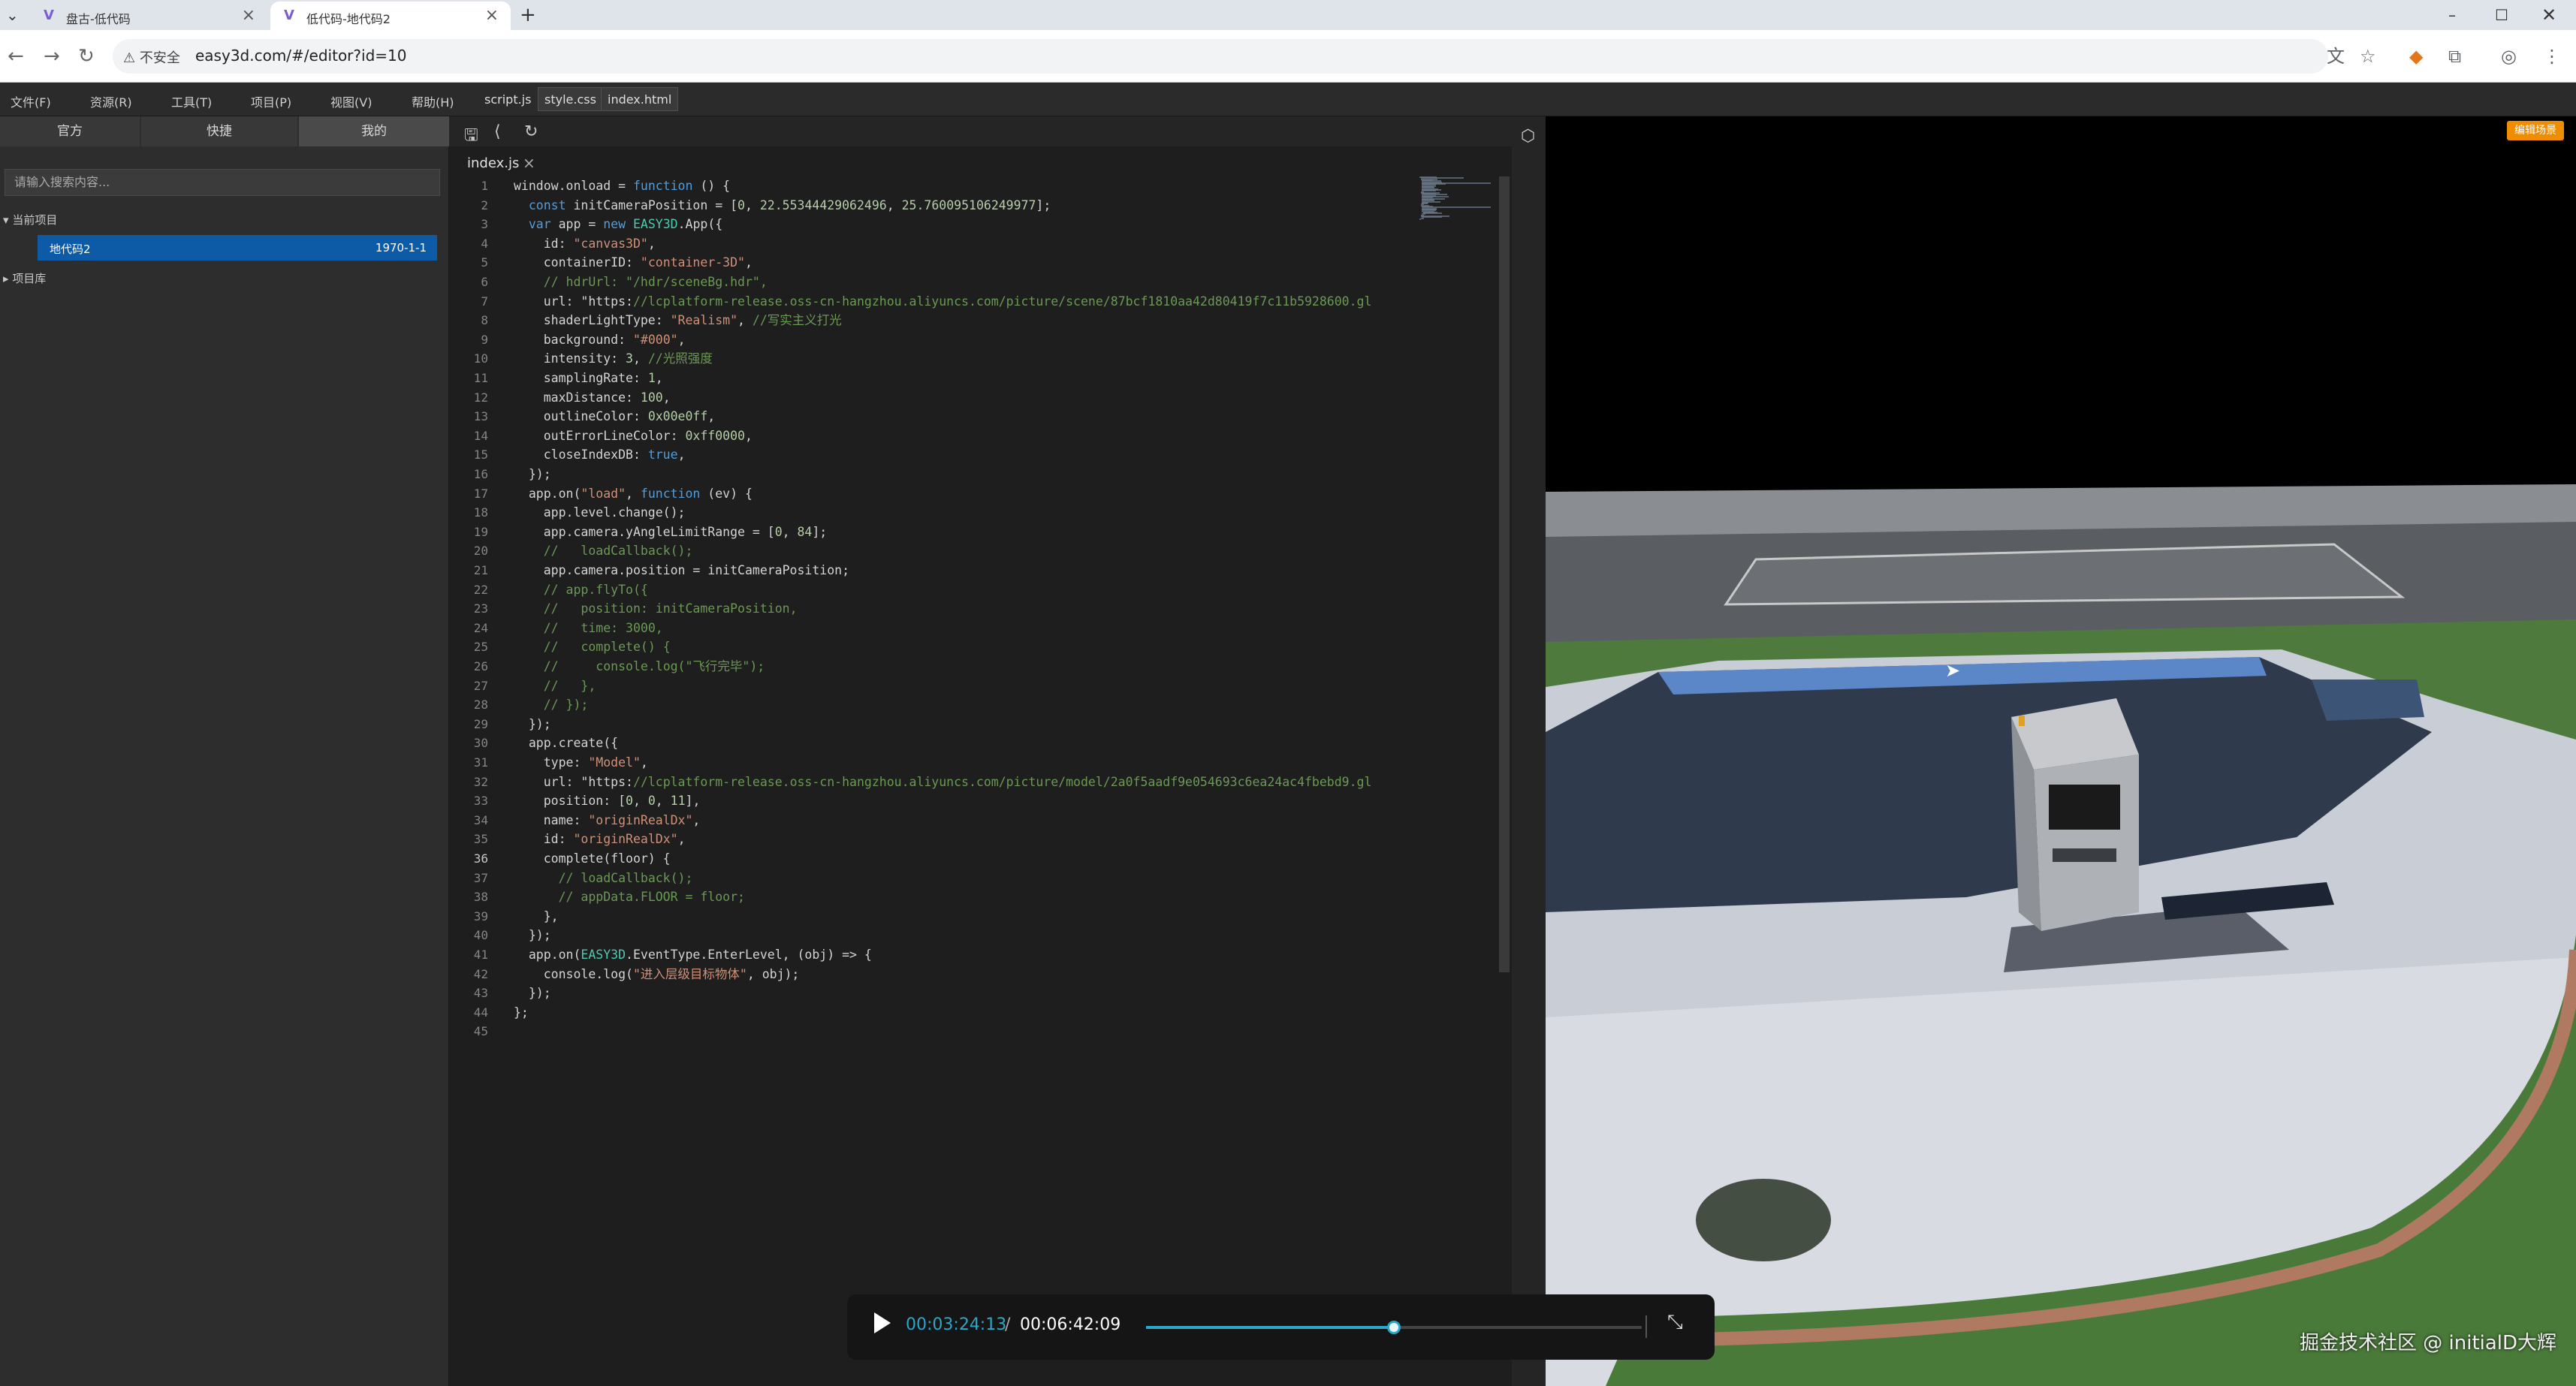  What do you see at coordinates (585, 244) in the screenshot?
I see `code-line: id: "canvas3D",` at bounding box center [585, 244].